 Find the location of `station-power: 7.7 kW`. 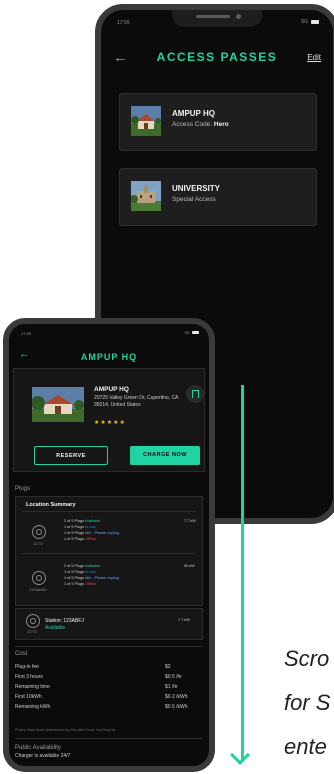

station-power: 7.7 kW is located at coordinates (184, 620).